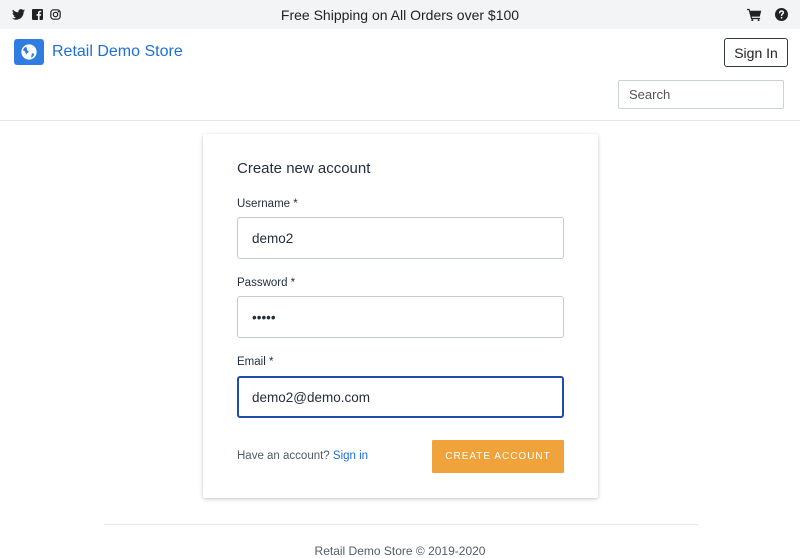 This screenshot has width=800, height=558. Describe the element at coordinates (754, 14) in the screenshot. I see `cart-icon` at that location.